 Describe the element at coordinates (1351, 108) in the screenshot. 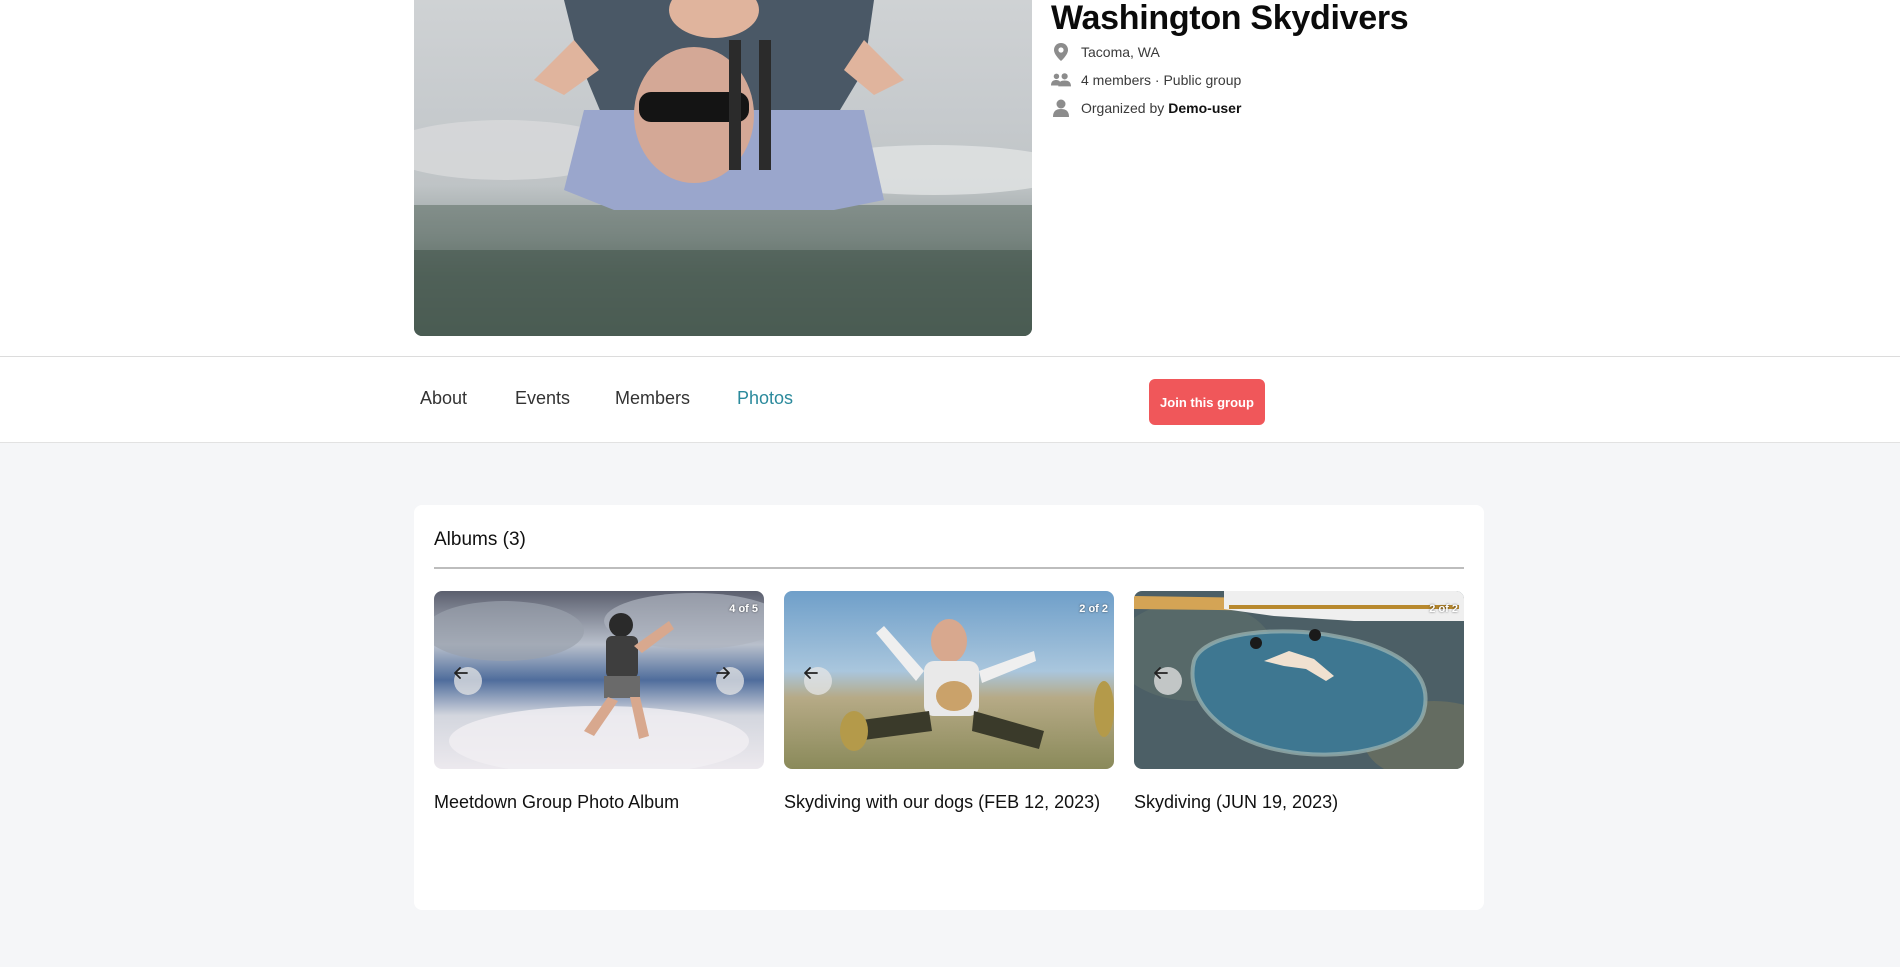

I see `group-organizer-row: Organized by Demo-user` at that location.